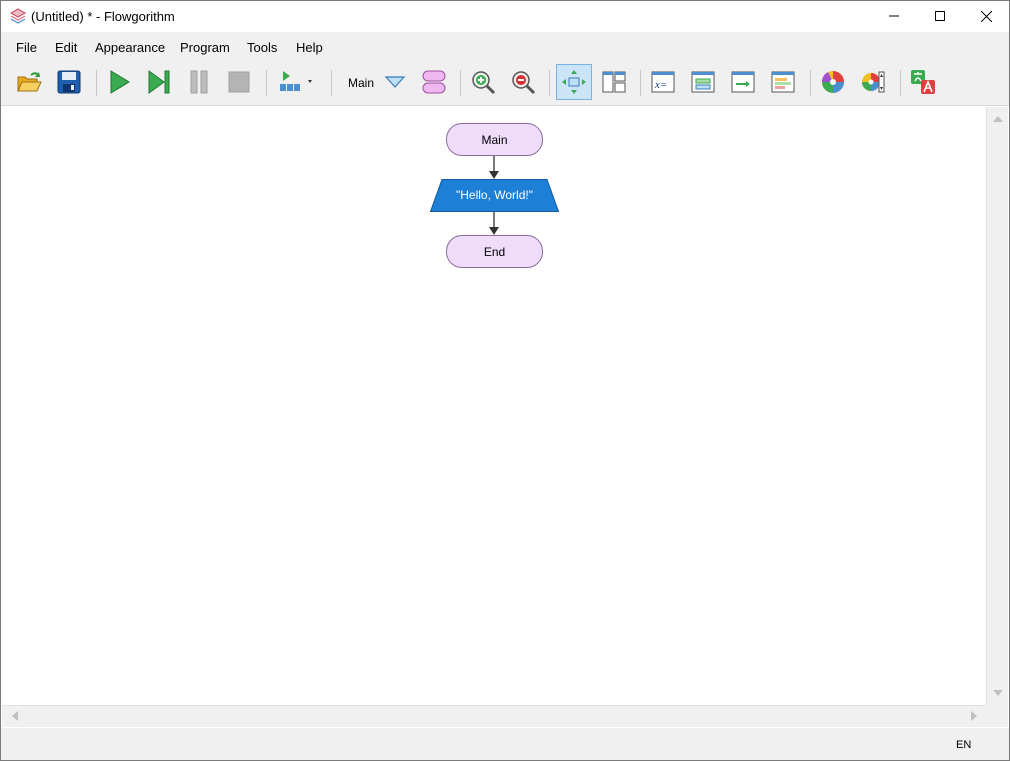 The height and width of the screenshot is (761, 1010). I want to click on add-function-button, so click(434, 82).